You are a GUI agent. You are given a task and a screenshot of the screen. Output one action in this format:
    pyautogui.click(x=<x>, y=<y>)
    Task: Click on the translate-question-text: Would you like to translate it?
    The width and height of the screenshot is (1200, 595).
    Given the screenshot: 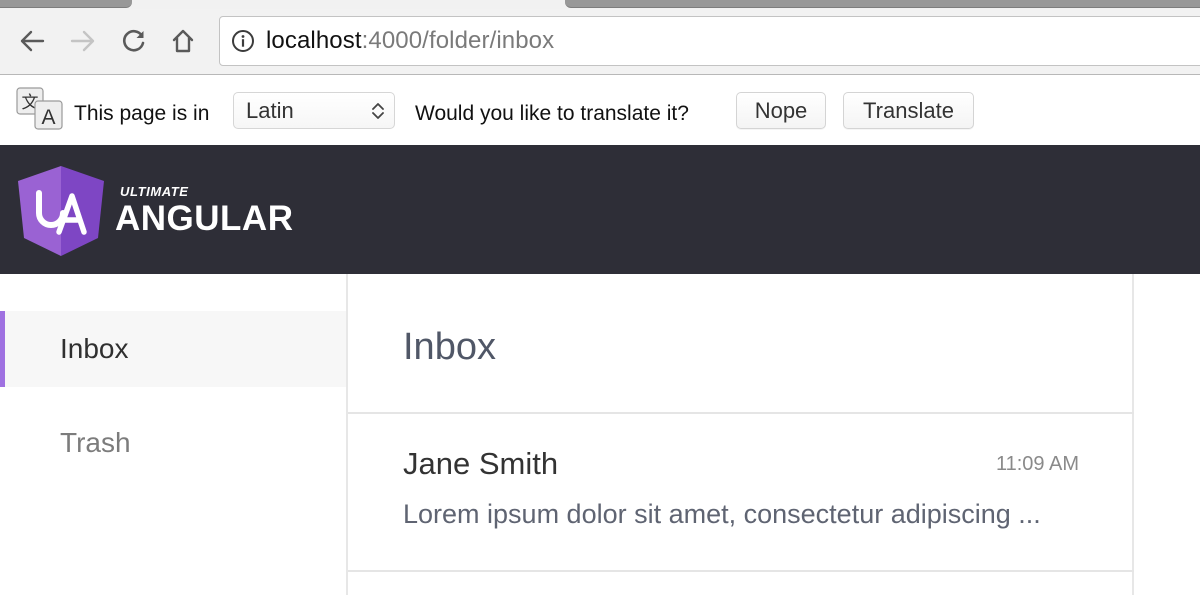 What is the action you would take?
    pyautogui.click(x=552, y=113)
    